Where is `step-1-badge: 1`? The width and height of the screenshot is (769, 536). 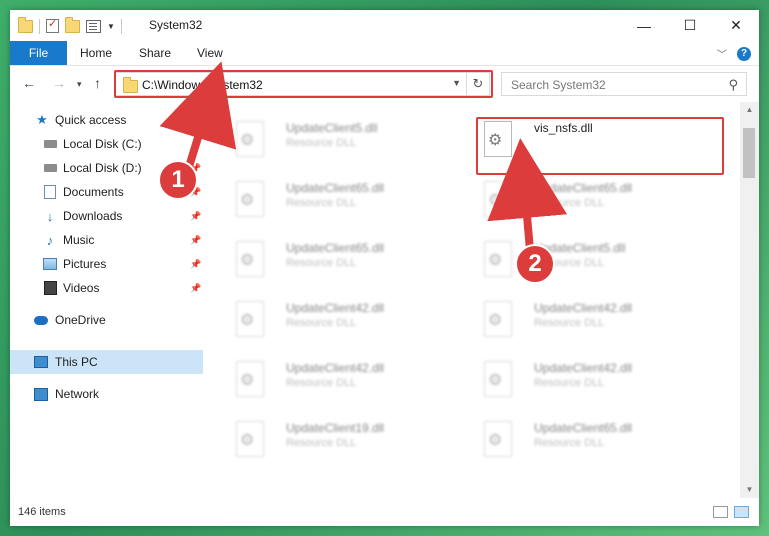
step-1-badge: 1 is located at coordinates (178, 180).